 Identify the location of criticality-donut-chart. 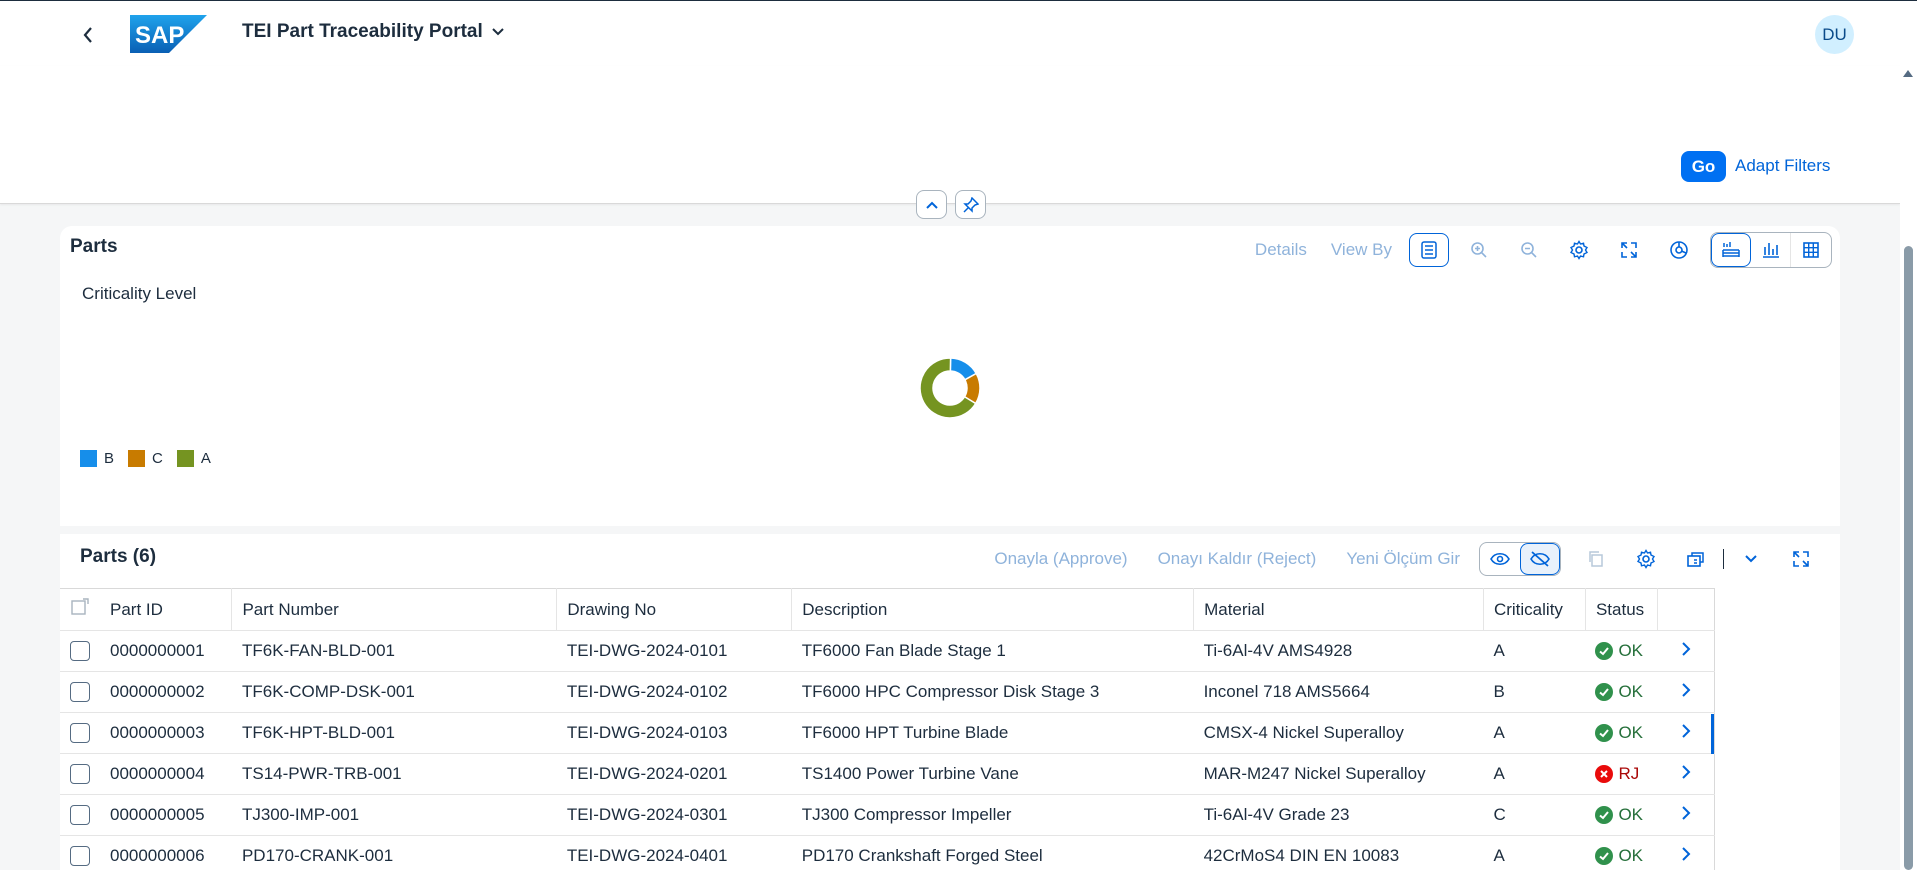
(950, 388).